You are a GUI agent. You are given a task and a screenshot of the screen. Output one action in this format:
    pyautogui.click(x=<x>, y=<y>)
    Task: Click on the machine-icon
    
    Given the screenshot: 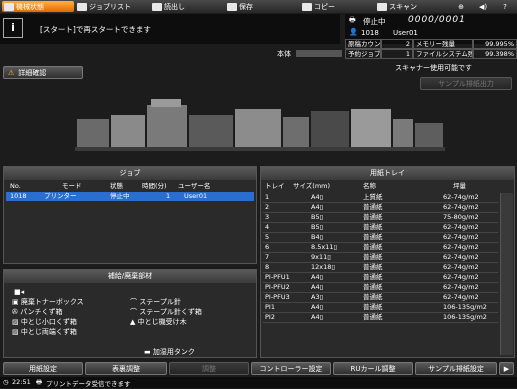 What is the action you would take?
    pyautogui.click(x=9, y=6)
    